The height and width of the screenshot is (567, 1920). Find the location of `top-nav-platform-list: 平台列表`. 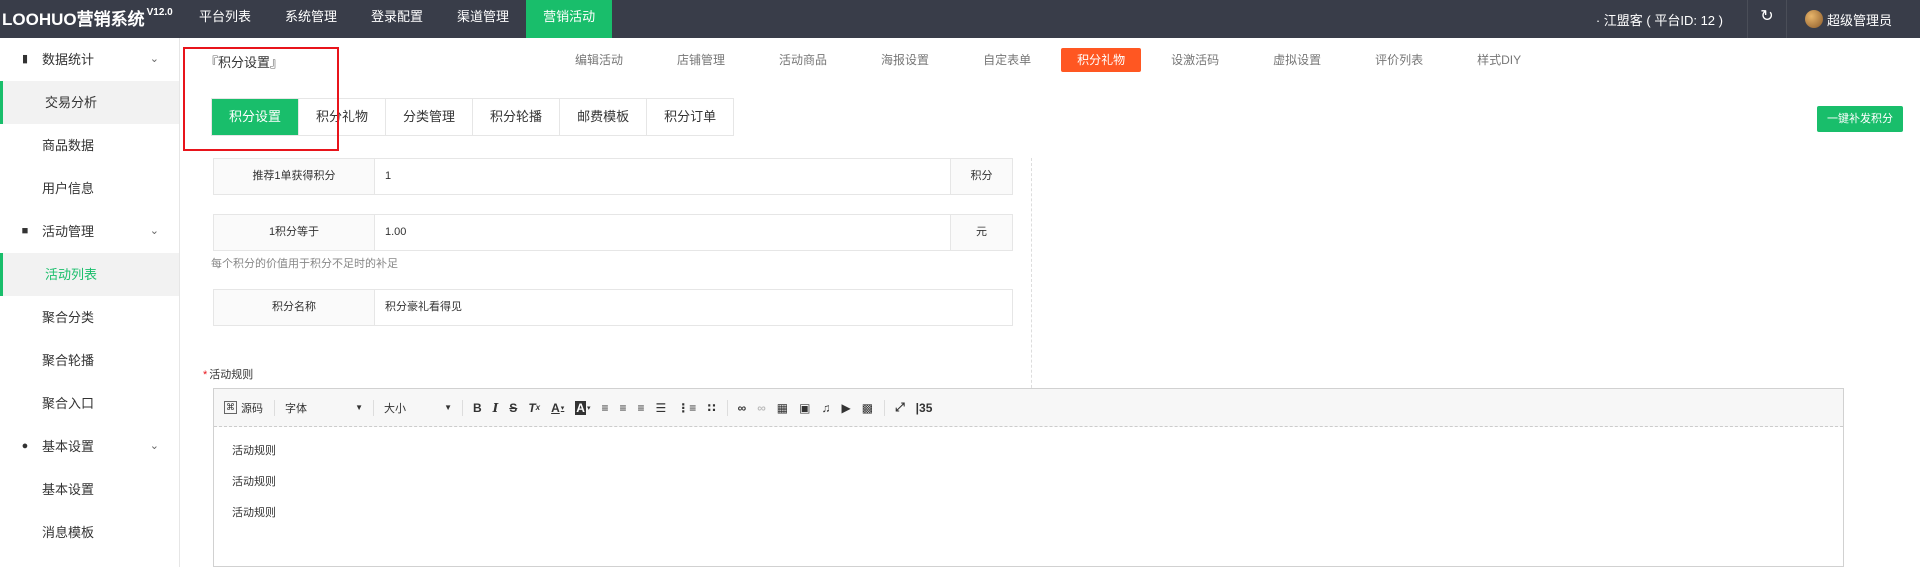

top-nav-platform-list: 平台列表 is located at coordinates (225, 19).